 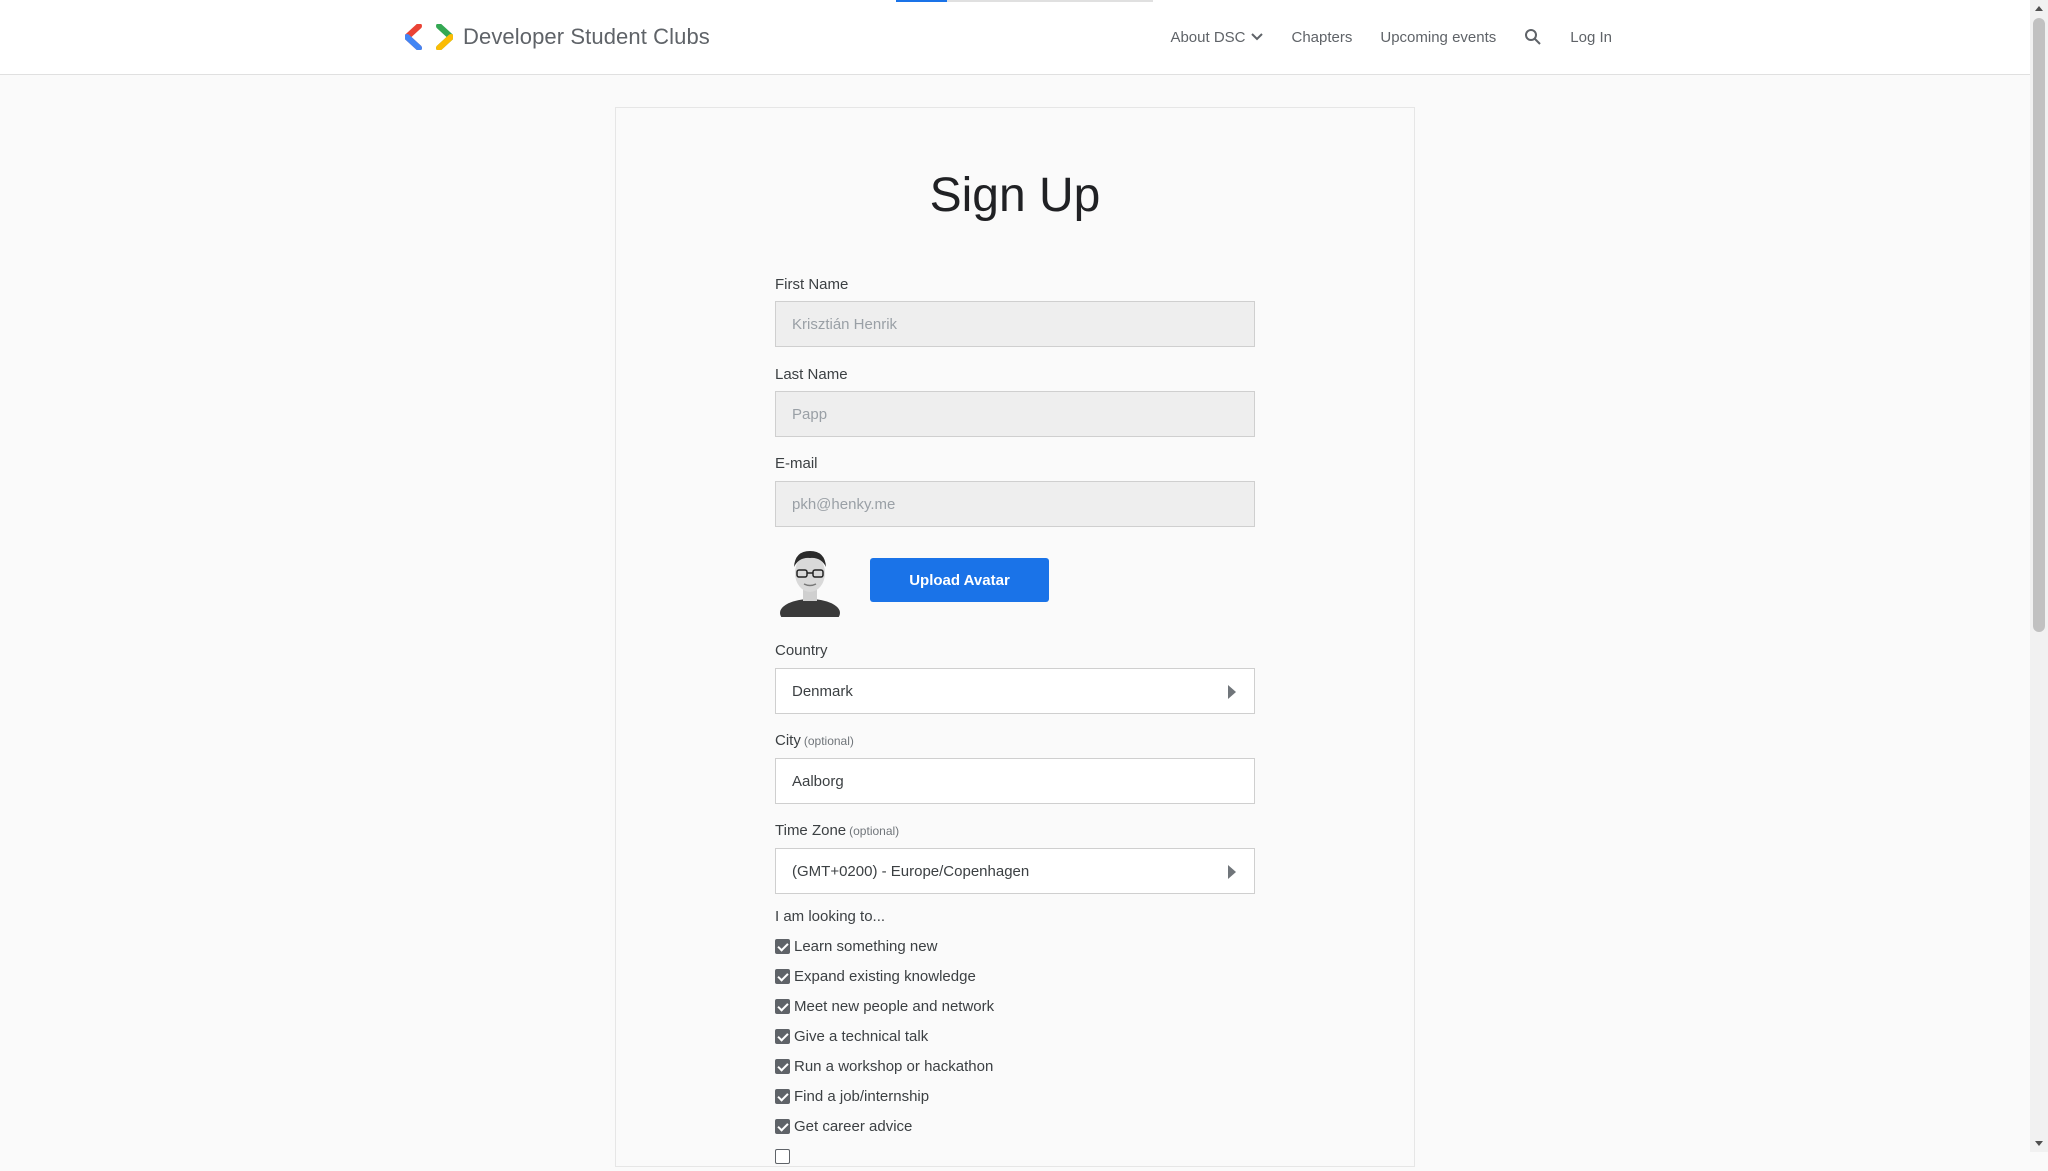 I want to click on checkbox-label: Get career advice, so click(x=853, y=1126).